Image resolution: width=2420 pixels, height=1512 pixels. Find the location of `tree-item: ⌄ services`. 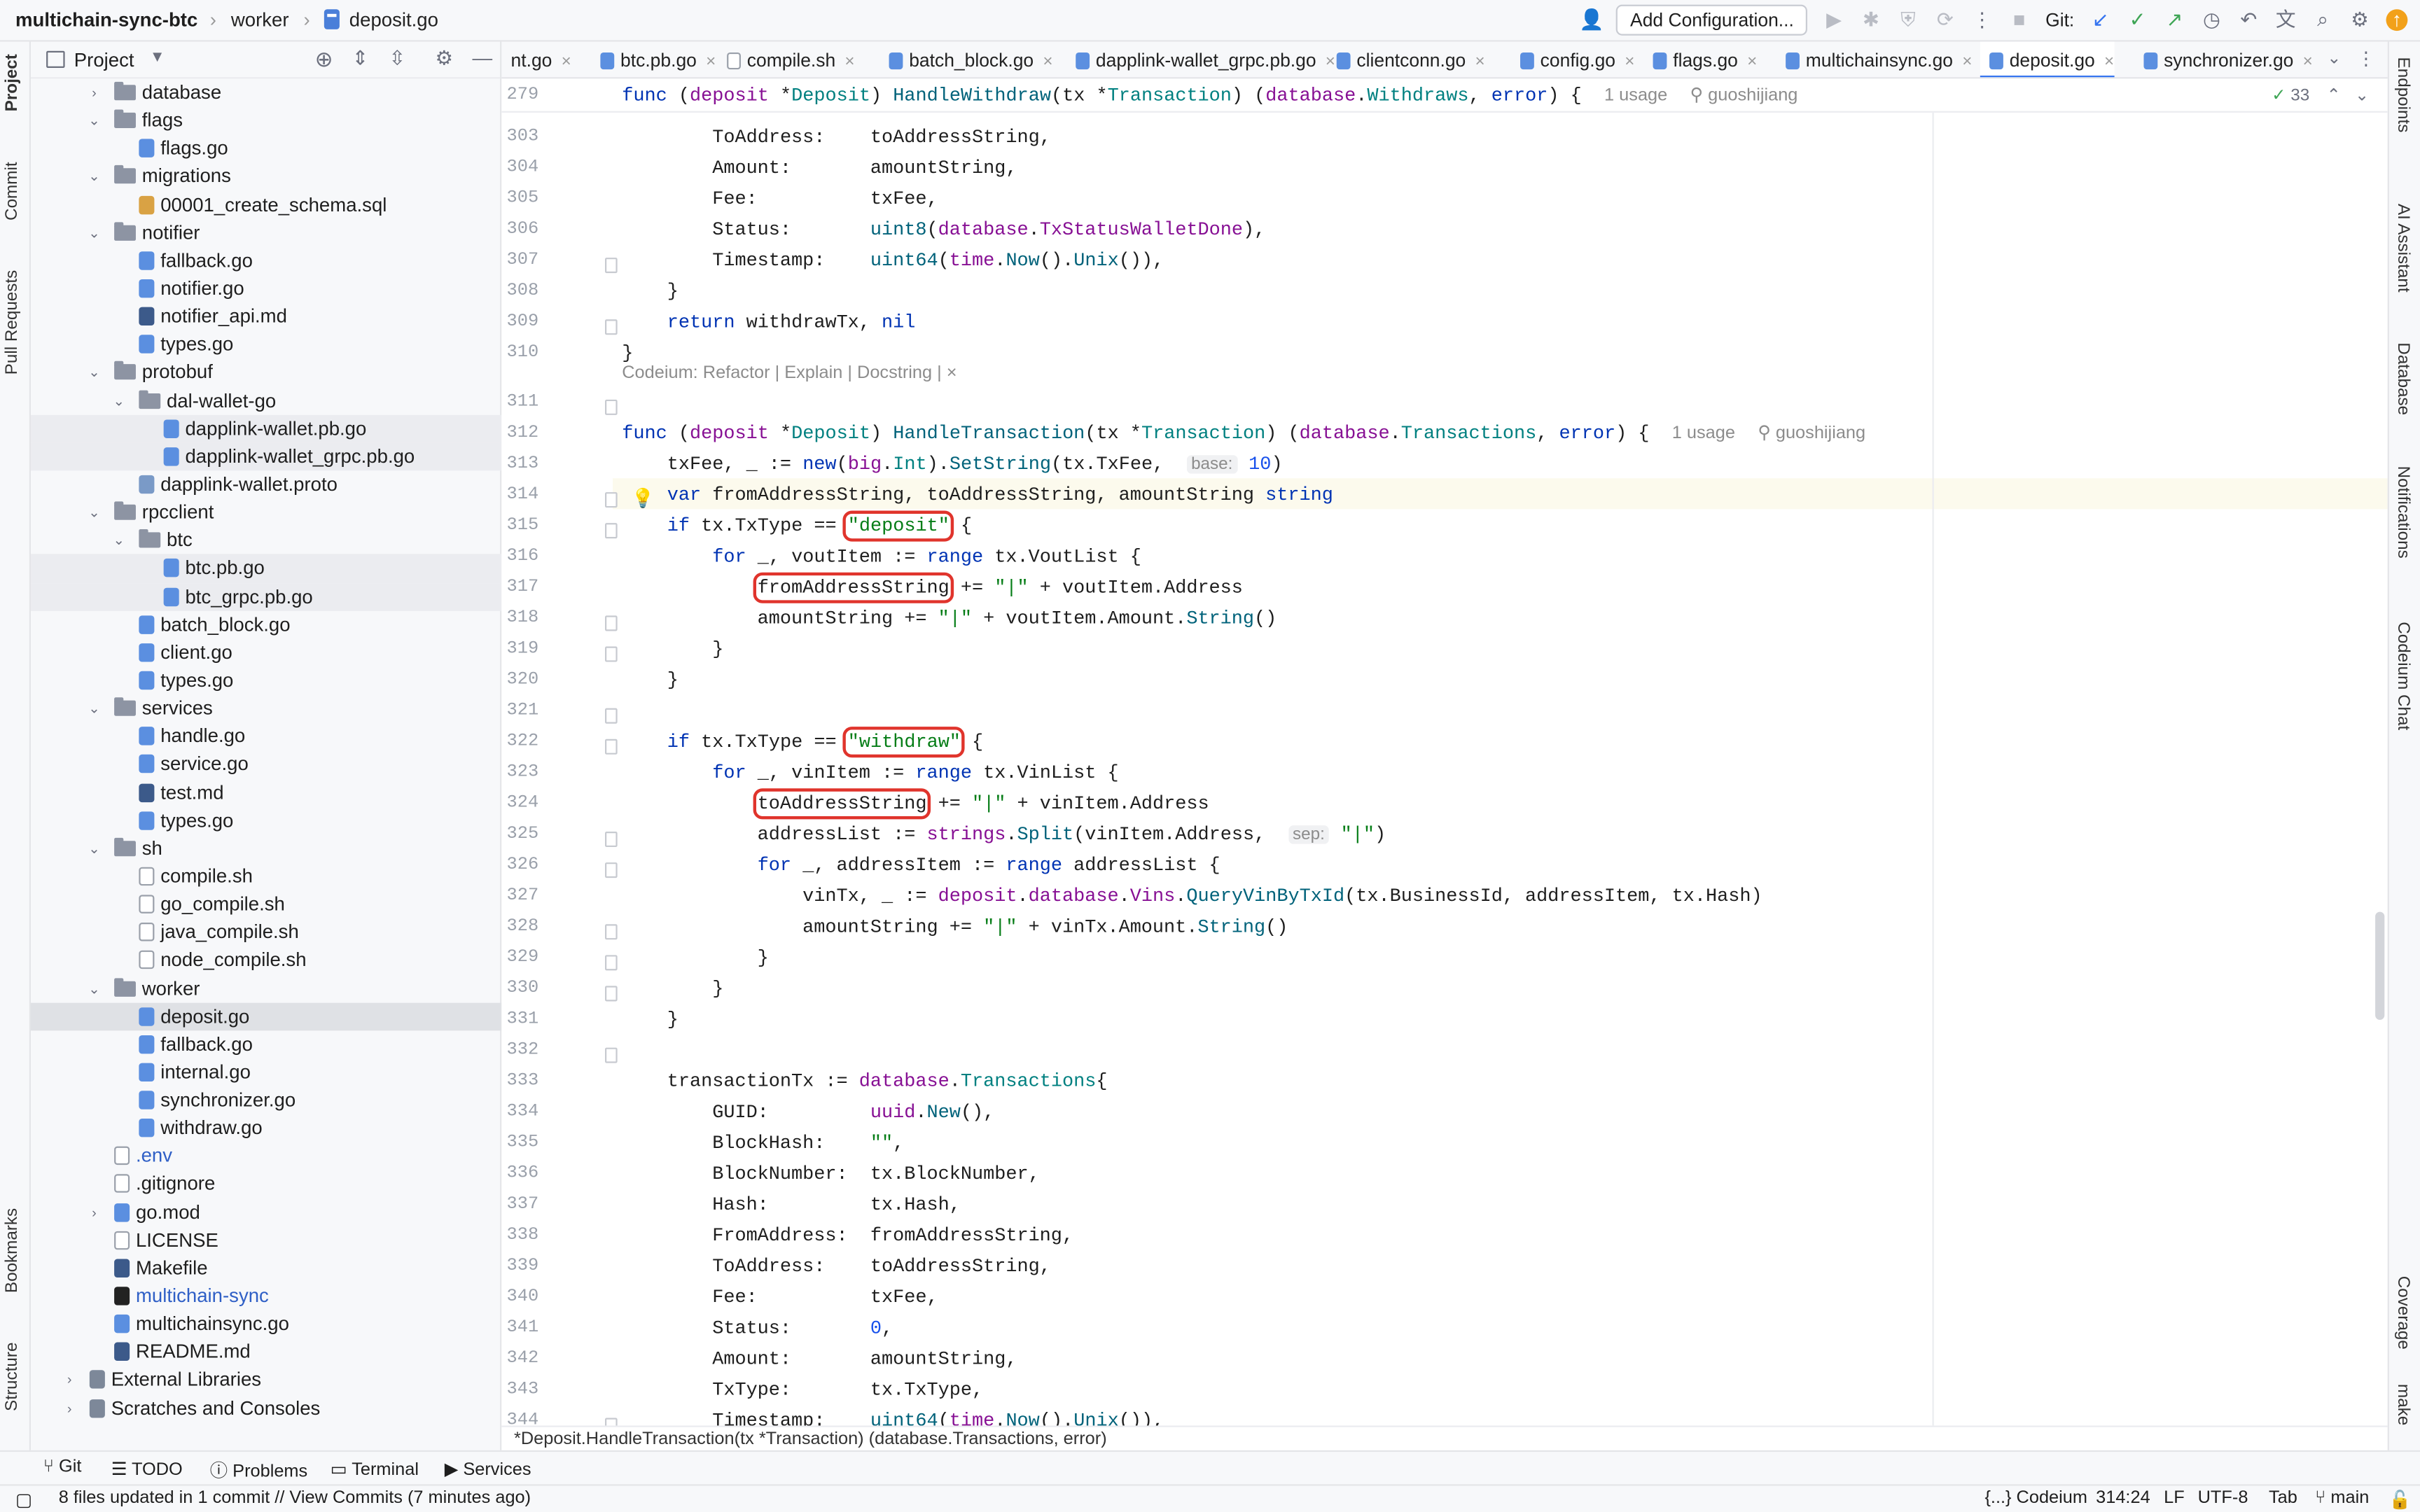

tree-item: ⌄ services is located at coordinates (266, 708).